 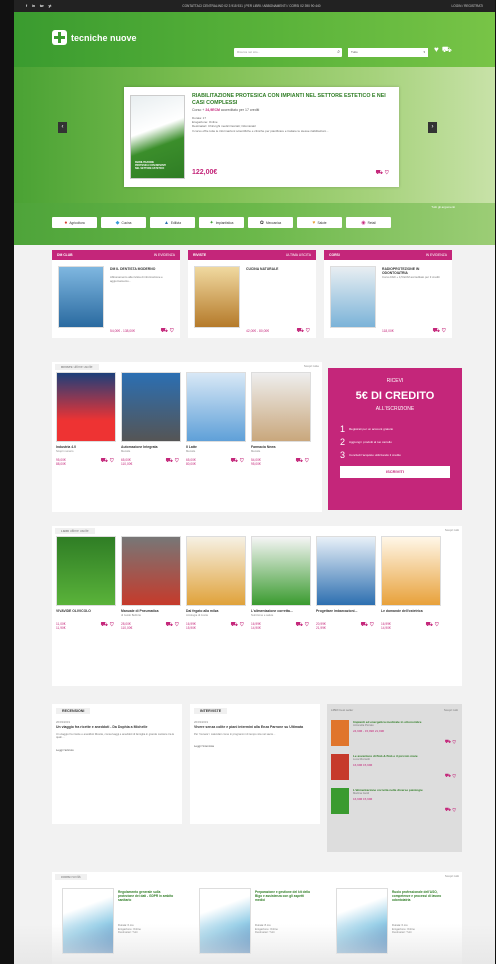 What do you see at coordinates (172, 222) in the screenshot?
I see `category-edilizia: ▲ Edilizia` at bounding box center [172, 222].